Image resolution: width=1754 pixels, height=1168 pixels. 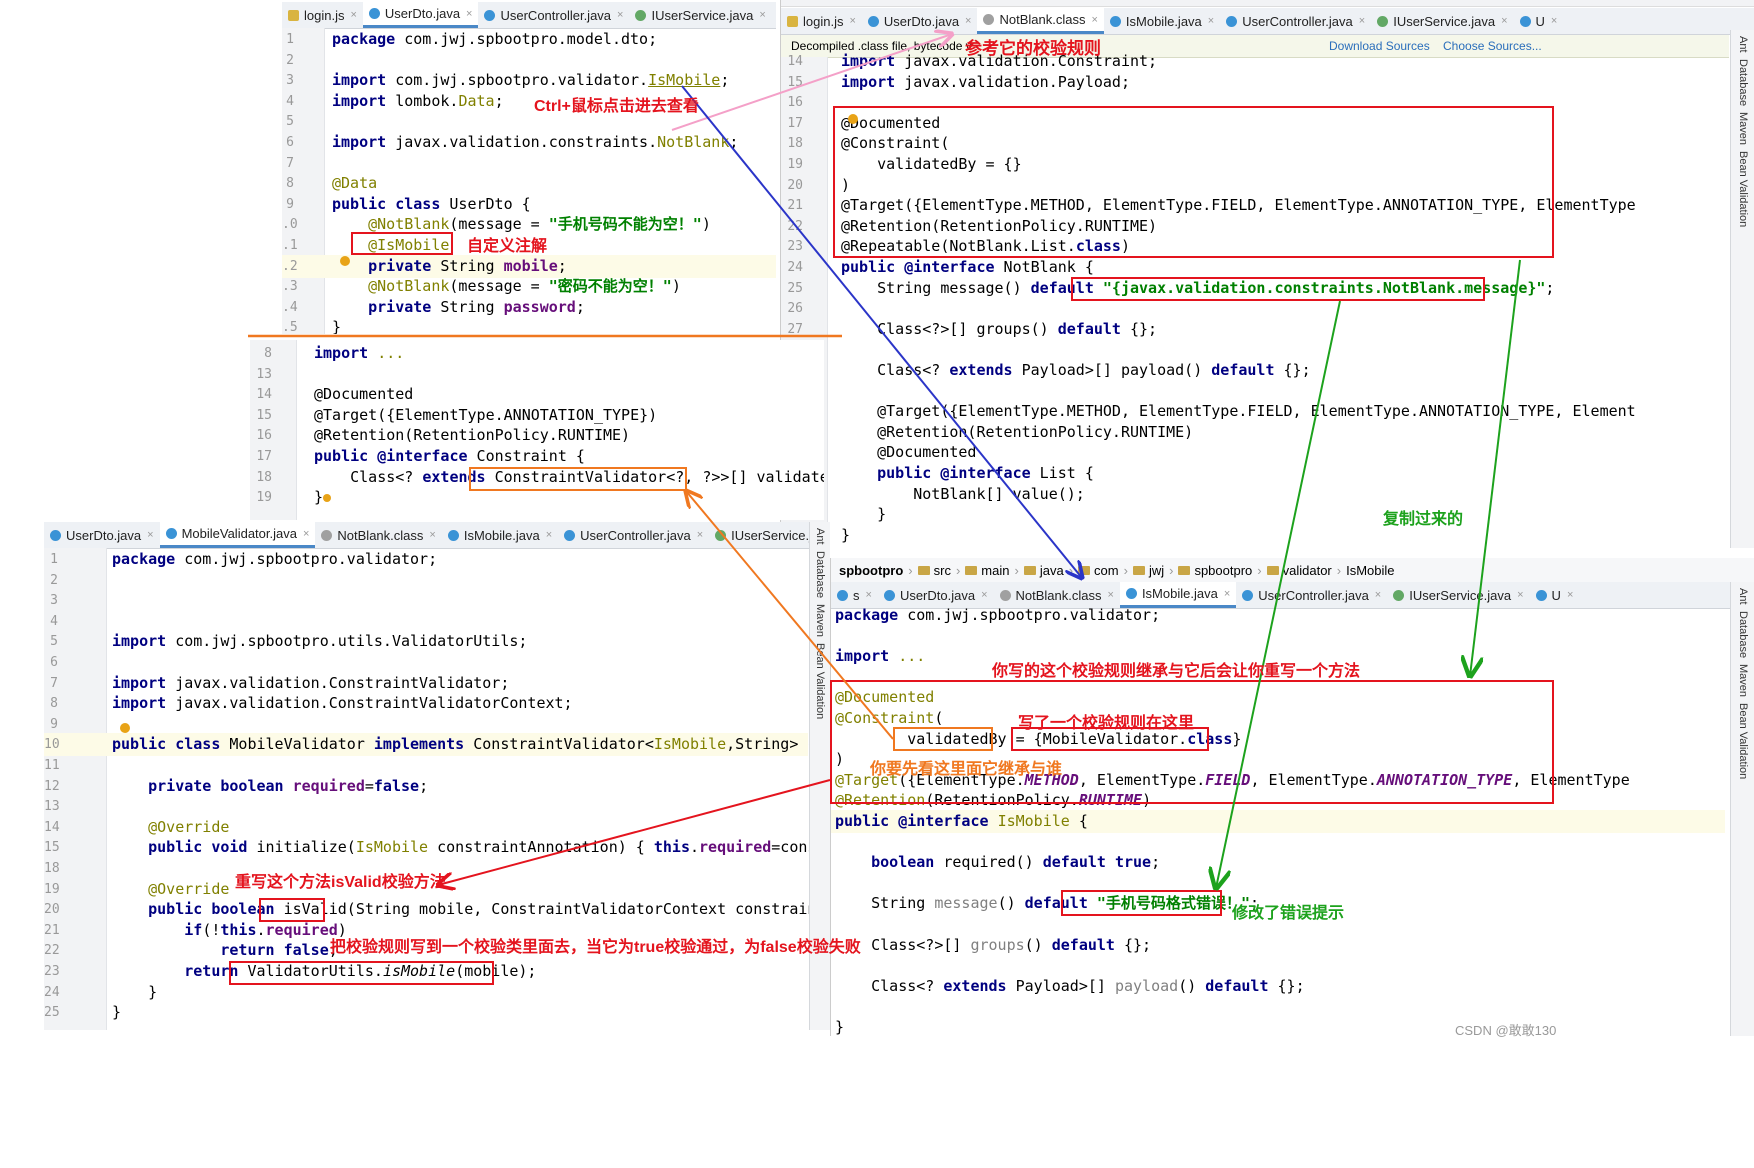 What do you see at coordinates (426, 765) in the screenshot?
I see `code-line: 11` at bounding box center [426, 765].